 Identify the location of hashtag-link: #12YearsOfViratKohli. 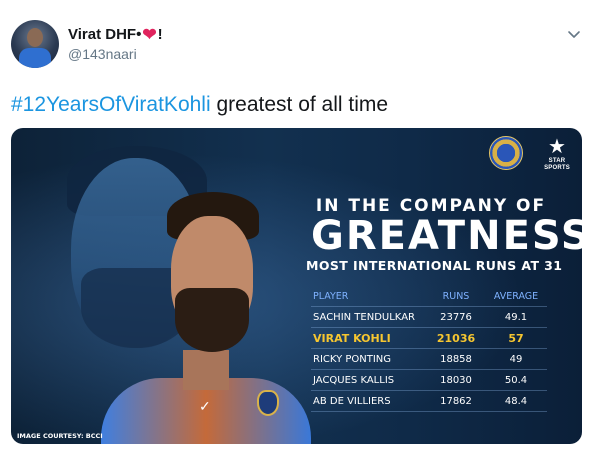
(111, 104).